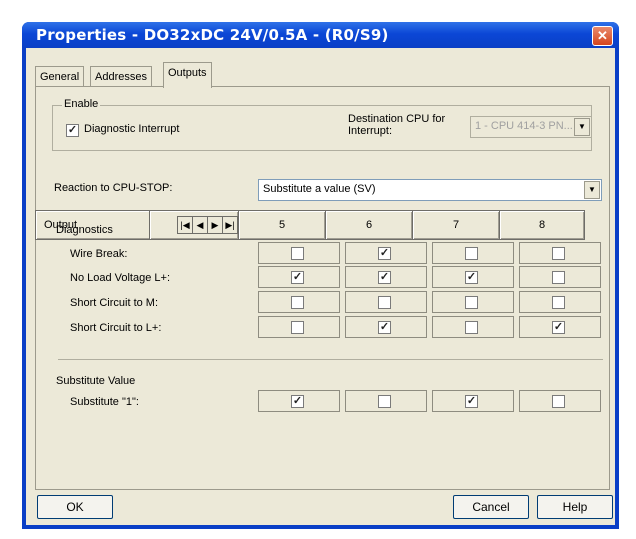  I want to click on diag-r1-c8-checkbox, so click(558, 277).